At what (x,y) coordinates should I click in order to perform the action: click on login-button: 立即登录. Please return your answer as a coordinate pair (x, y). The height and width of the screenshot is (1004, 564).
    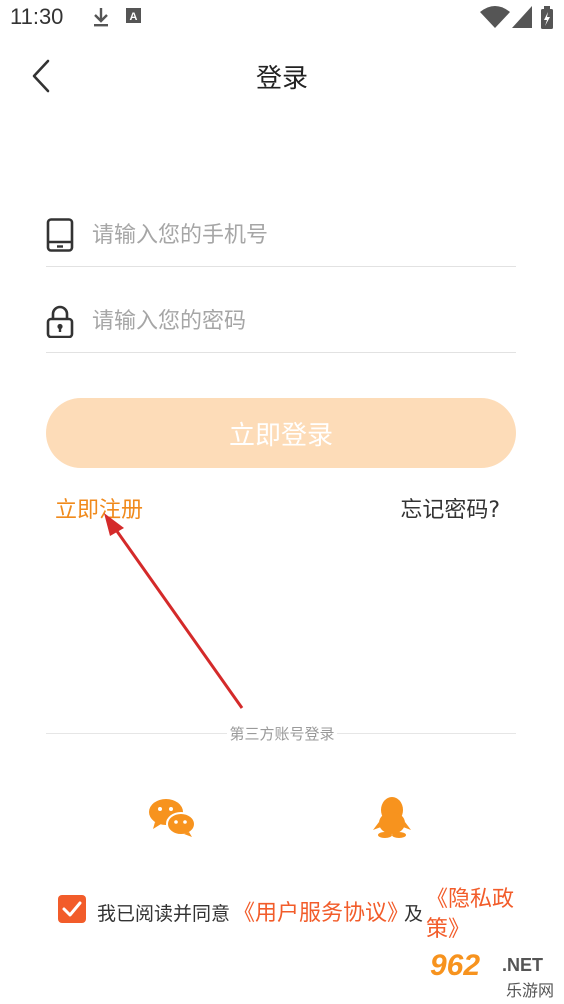
    Looking at the image, I should click on (281, 433).